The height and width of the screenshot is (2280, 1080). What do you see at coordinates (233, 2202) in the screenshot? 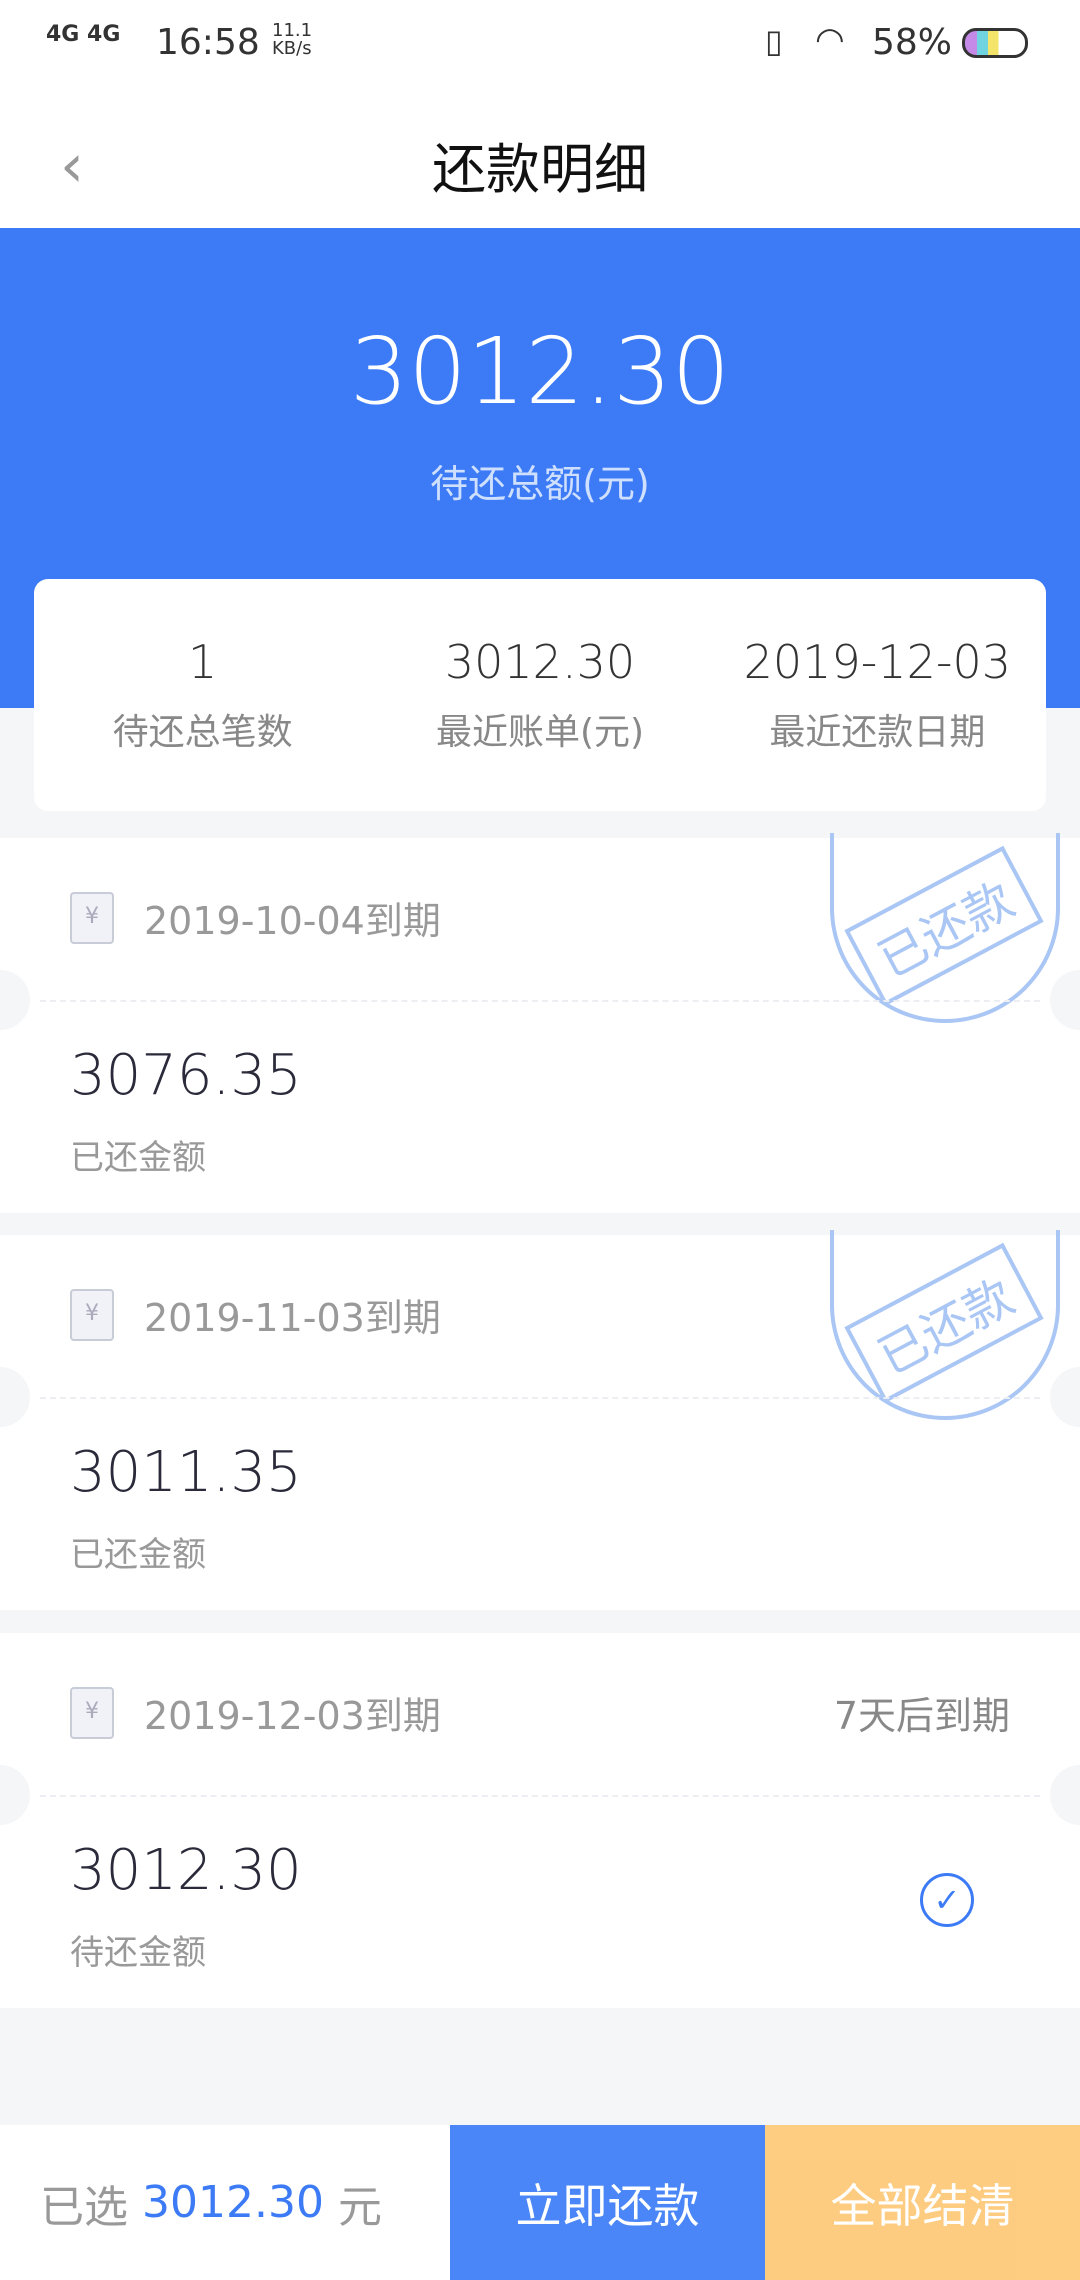
I see `selected-amount: 3012.30` at bounding box center [233, 2202].